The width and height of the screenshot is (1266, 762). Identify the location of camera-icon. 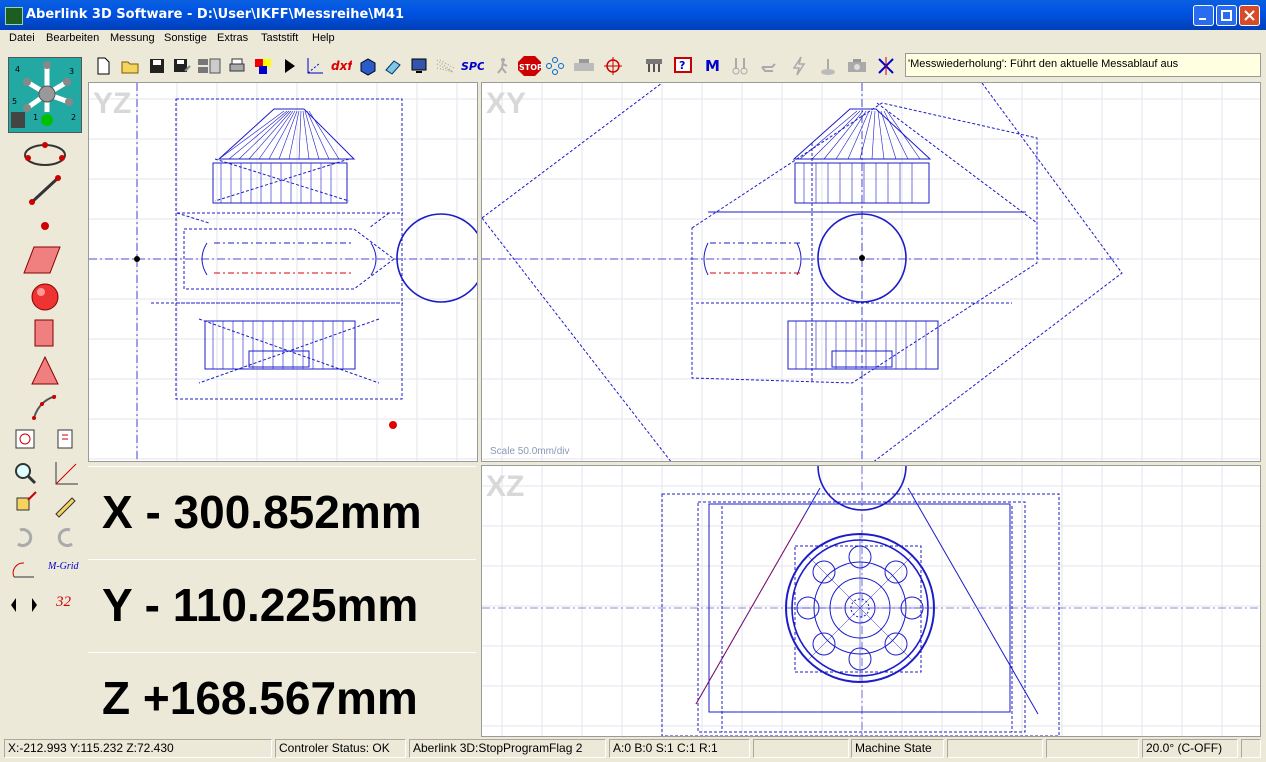
(858, 66).